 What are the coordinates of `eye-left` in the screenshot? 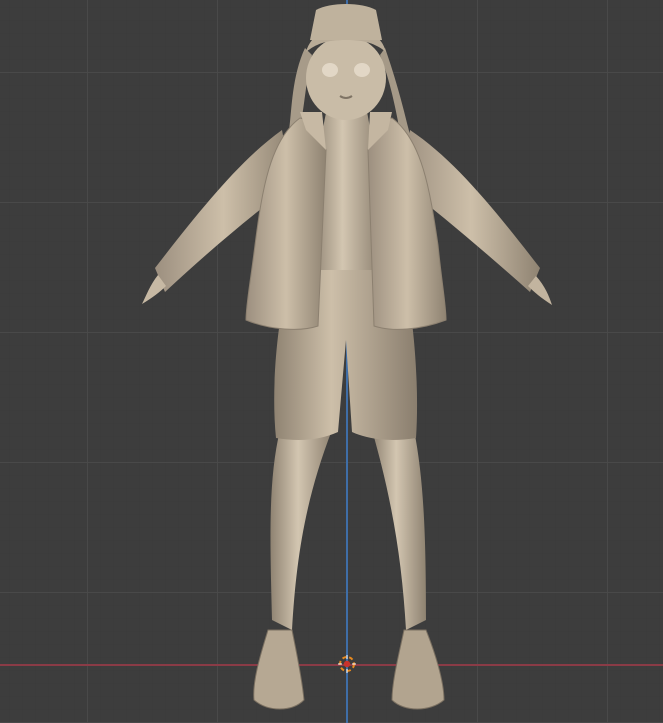 It's located at (330, 70).